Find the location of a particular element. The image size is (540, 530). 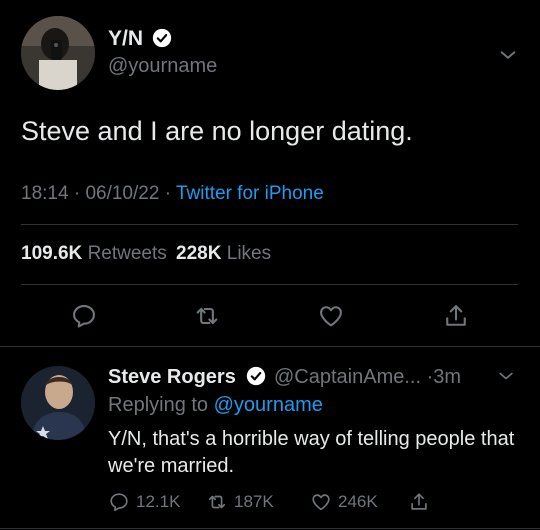

avatar-reply-image is located at coordinates (58, 403).